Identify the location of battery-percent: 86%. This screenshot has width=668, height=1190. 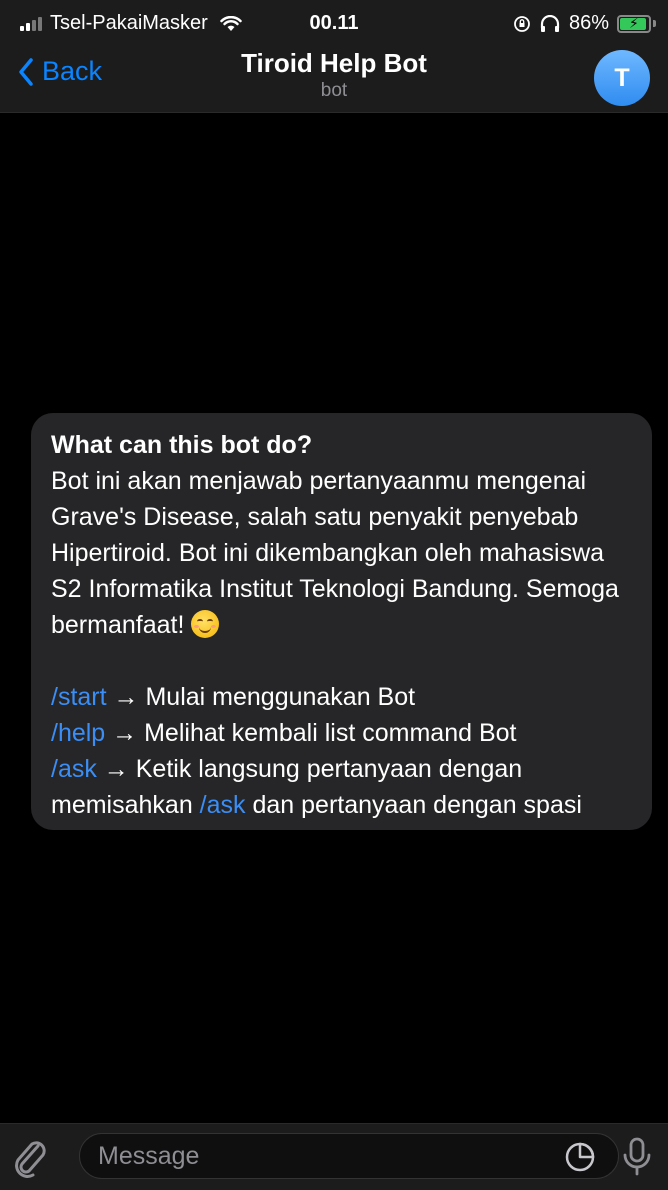
(588, 23).